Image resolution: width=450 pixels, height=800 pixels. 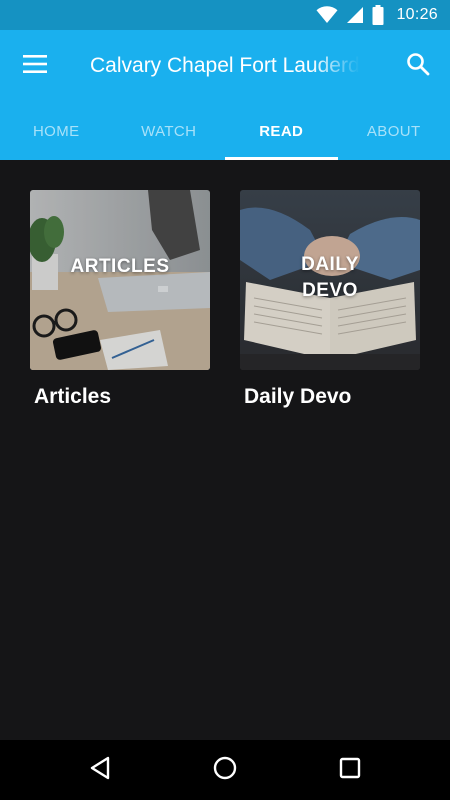 I want to click on back-button, so click(x=100, y=770).